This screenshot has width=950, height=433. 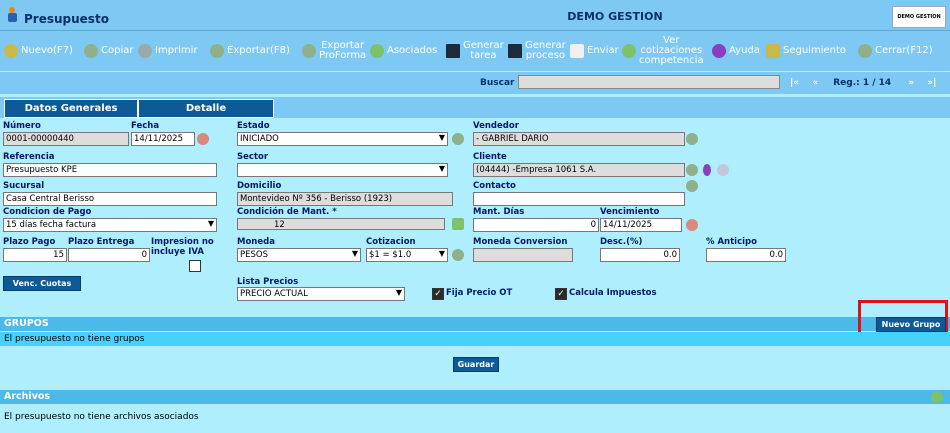 What do you see at coordinates (515, 51) in the screenshot?
I see `process-icon` at bounding box center [515, 51].